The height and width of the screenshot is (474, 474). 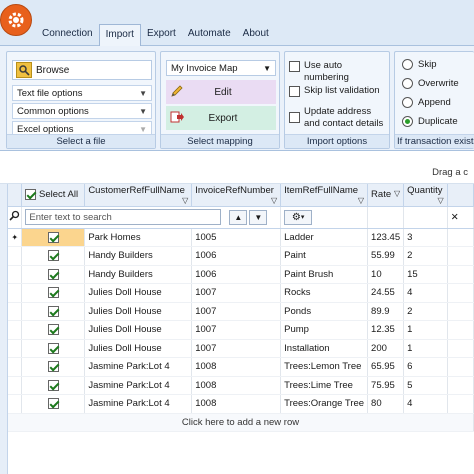 What do you see at coordinates (209, 35) in the screenshot?
I see `tab-automate: Automate` at bounding box center [209, 35].